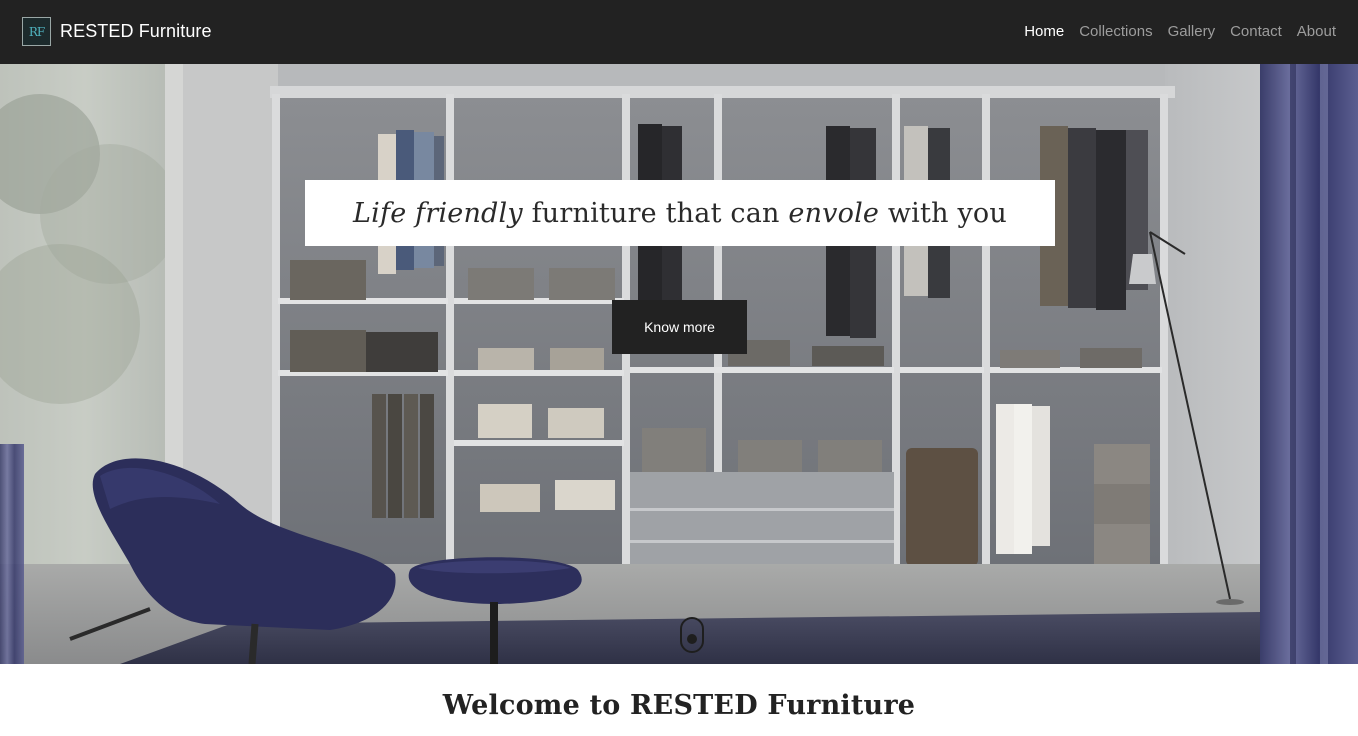 The image size is (1358, 736). What do you see at coordinates (679, 705) in the screenshot?
I see `welcome-heading: Welcome to RESTED Furniture` at bounding box center [679, 705].